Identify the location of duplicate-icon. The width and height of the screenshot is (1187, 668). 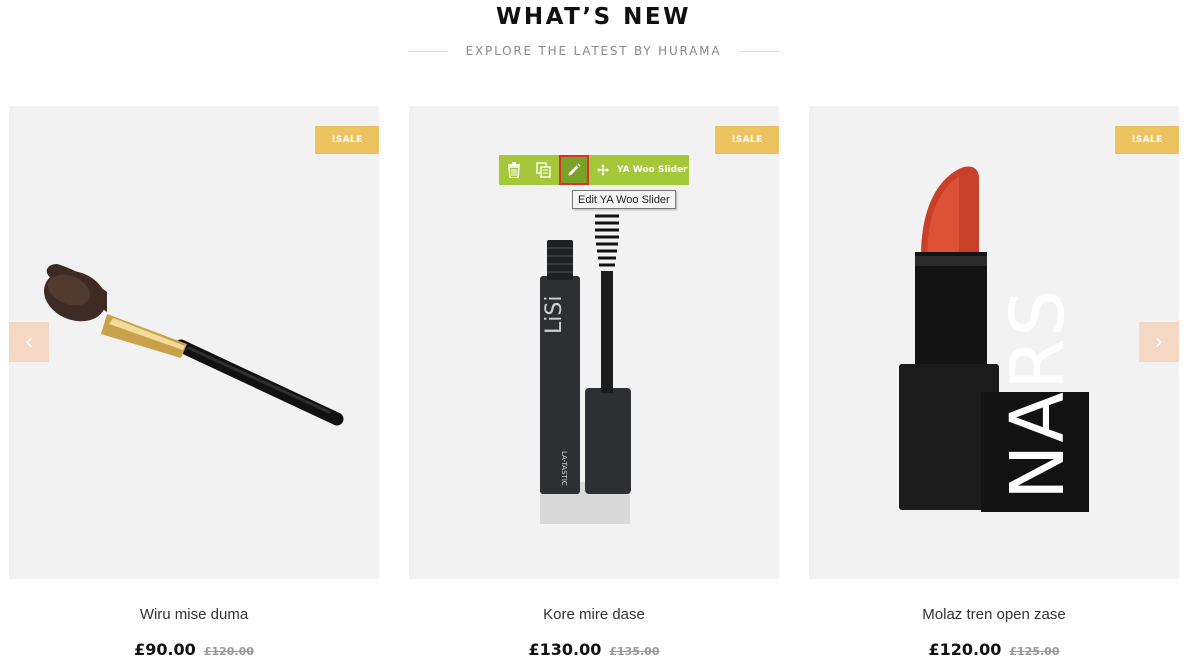
(543, 170).